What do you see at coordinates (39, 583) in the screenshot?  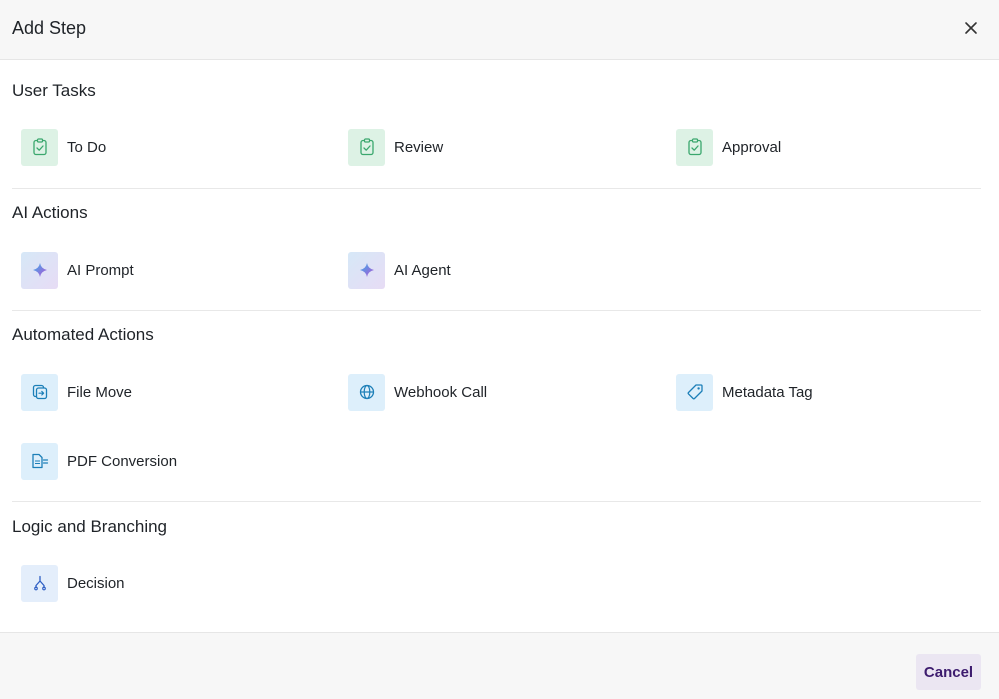 I see `branch-icon` at bounding box center [39, 583].